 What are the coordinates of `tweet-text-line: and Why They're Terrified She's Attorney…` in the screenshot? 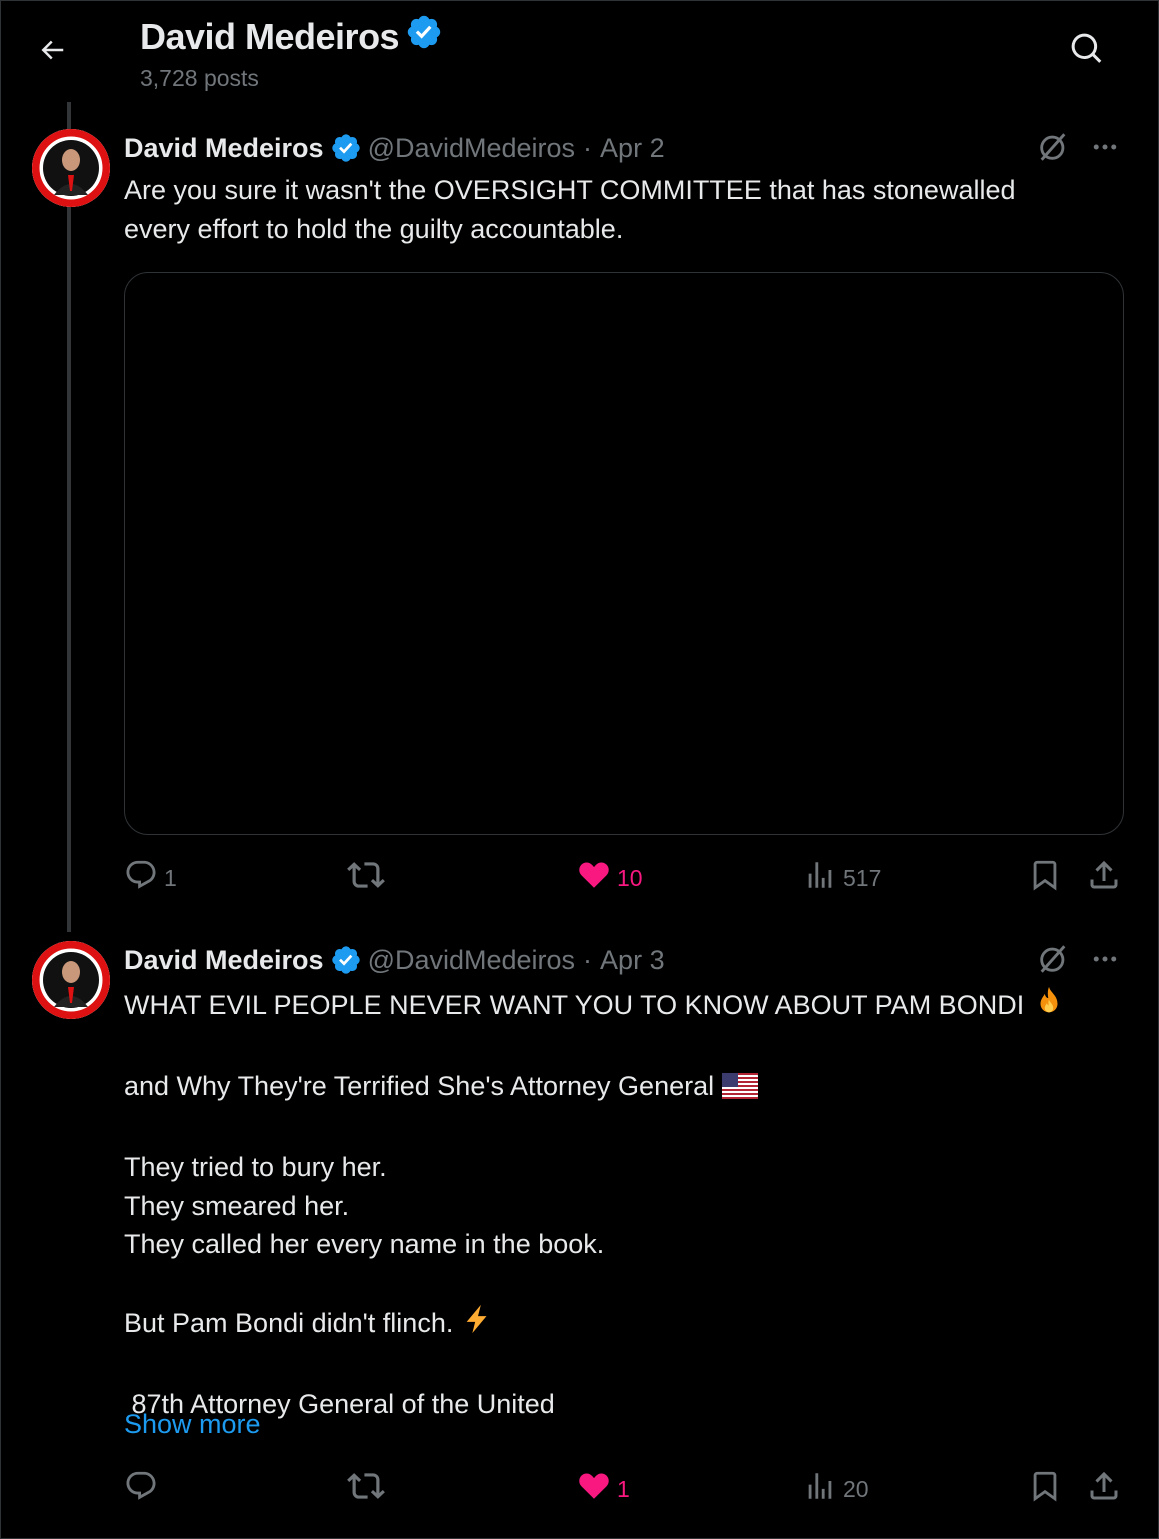 It's located at (624, 1088).